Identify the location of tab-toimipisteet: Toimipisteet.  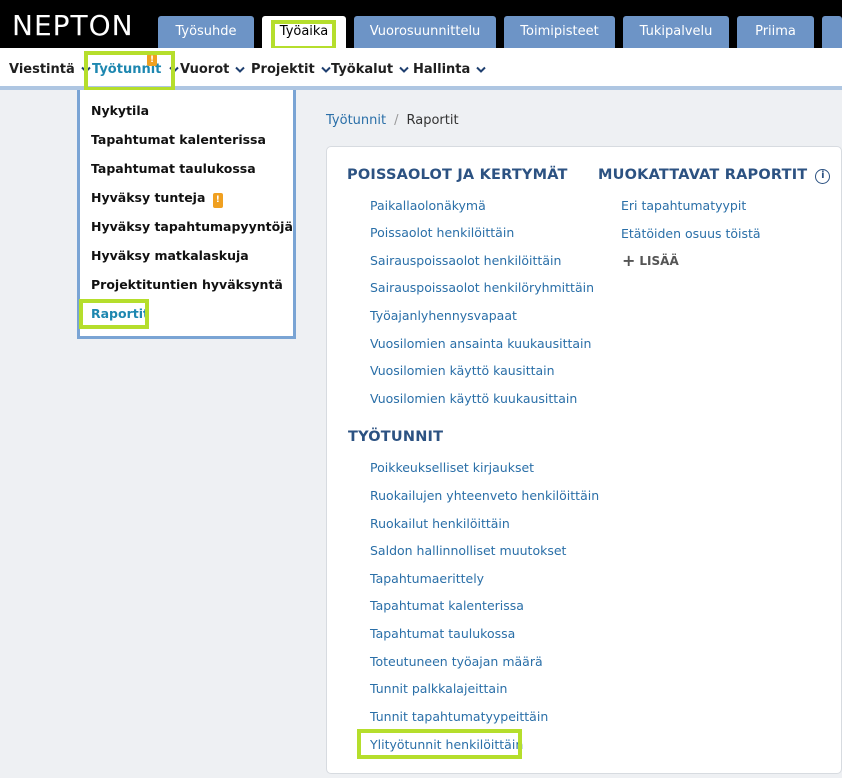
(559, 32).